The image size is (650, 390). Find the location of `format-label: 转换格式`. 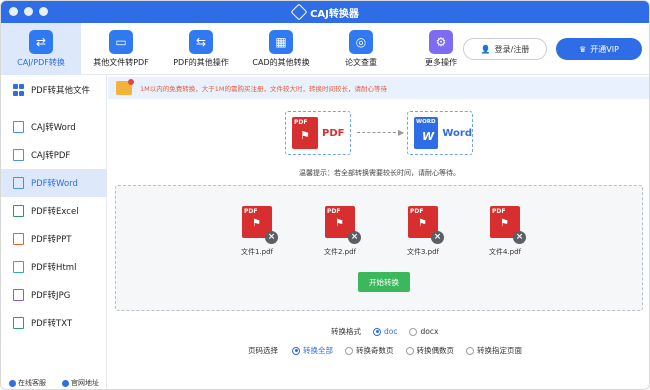

format-label: 转换格式 is located at coordinates (346, 331).